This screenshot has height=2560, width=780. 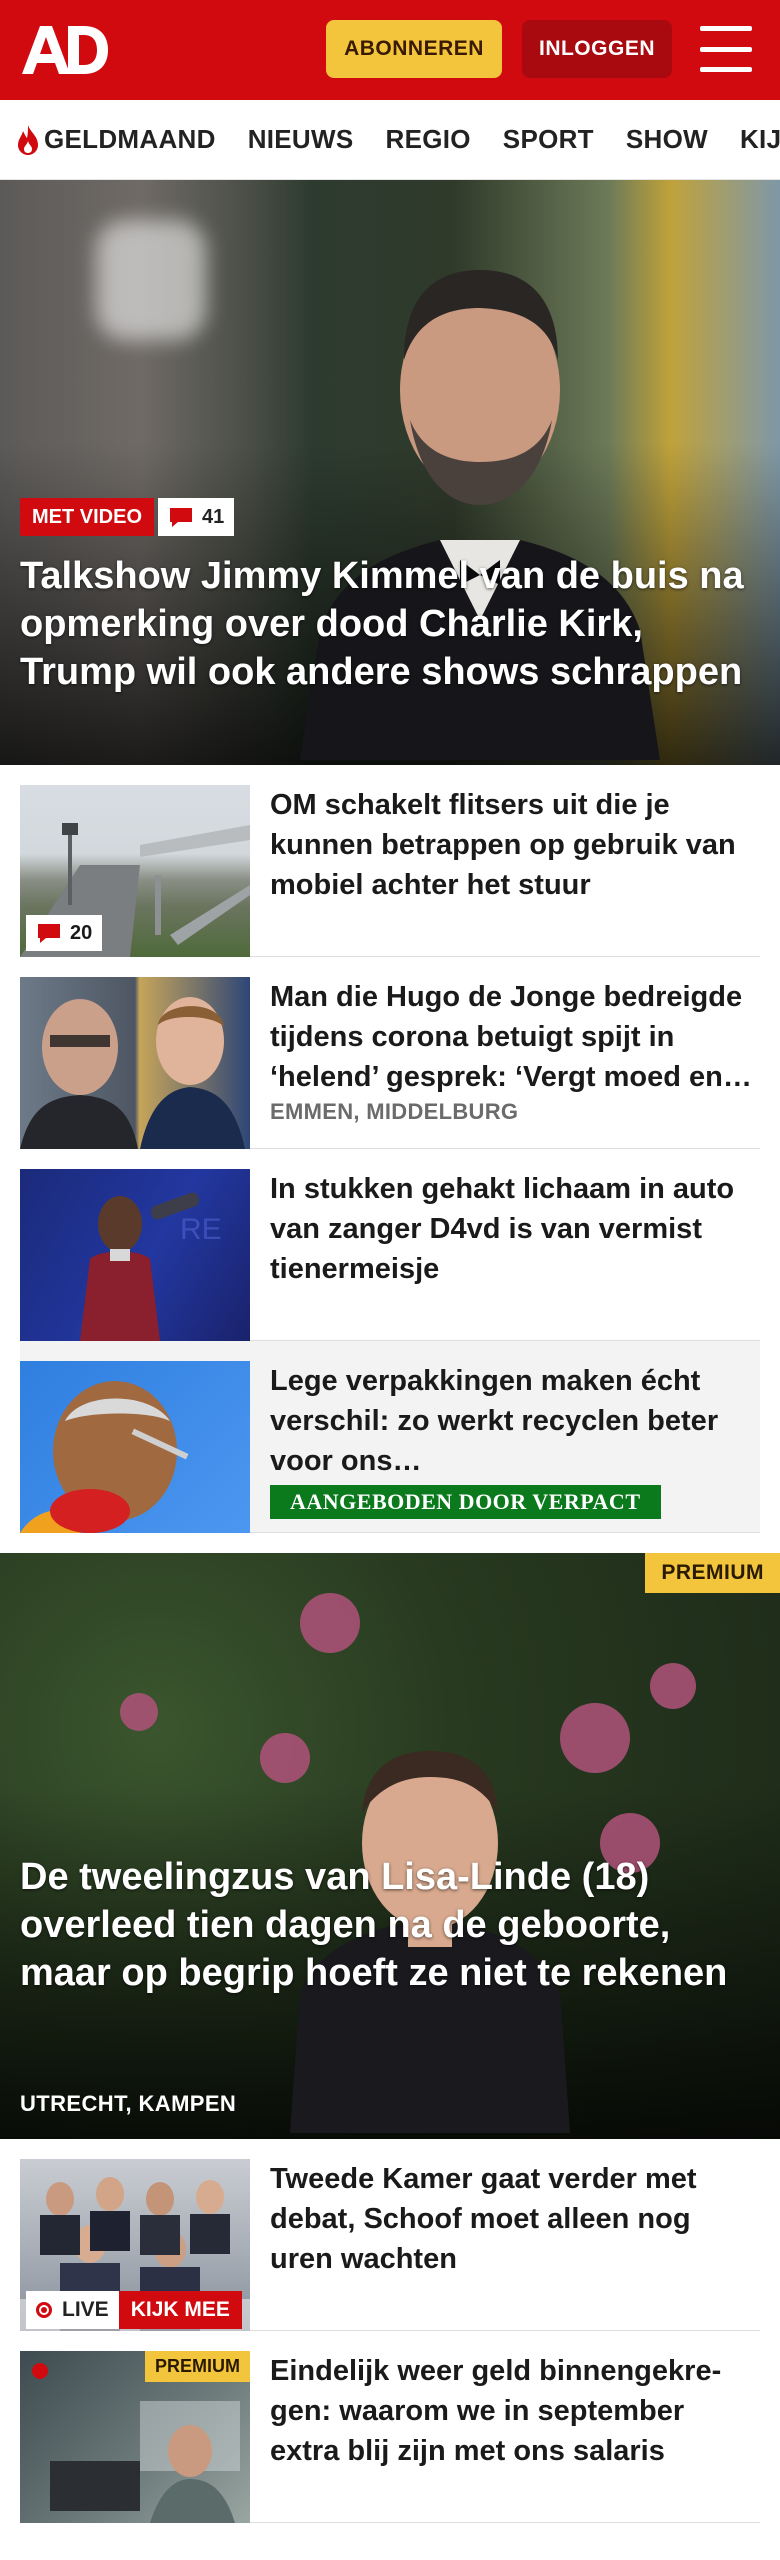 What do you see at coordinates (104, 1457) in the screenshot?
I see `man-eating-photo` at bounding box center [104, 1457].